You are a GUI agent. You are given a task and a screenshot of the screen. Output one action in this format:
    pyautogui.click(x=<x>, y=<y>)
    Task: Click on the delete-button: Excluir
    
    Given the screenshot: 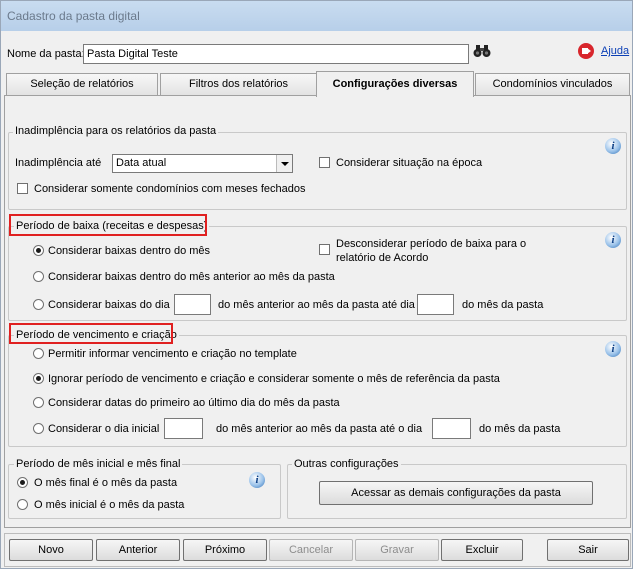 What is the action you would take?
    pyautogui.click(x=482, y=550)
    